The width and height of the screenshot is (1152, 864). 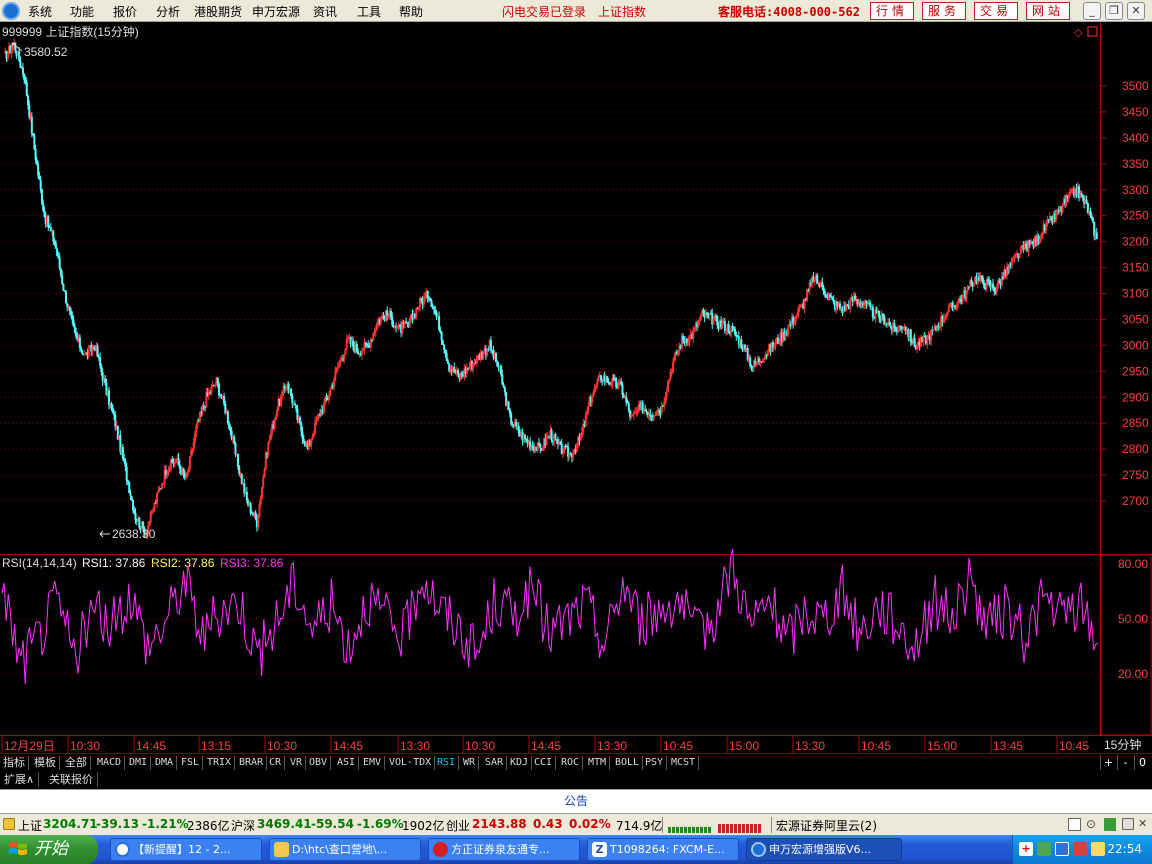 I want to click on indicator-tab-mcst: MCST, so click(x=684, y=763).